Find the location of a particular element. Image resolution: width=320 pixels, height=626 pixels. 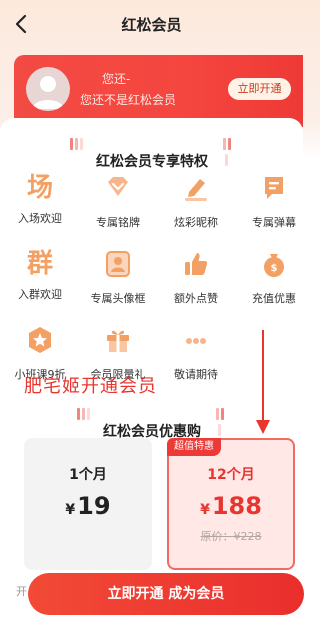

avatar-frame-icon is located at coordinates (118, 264).